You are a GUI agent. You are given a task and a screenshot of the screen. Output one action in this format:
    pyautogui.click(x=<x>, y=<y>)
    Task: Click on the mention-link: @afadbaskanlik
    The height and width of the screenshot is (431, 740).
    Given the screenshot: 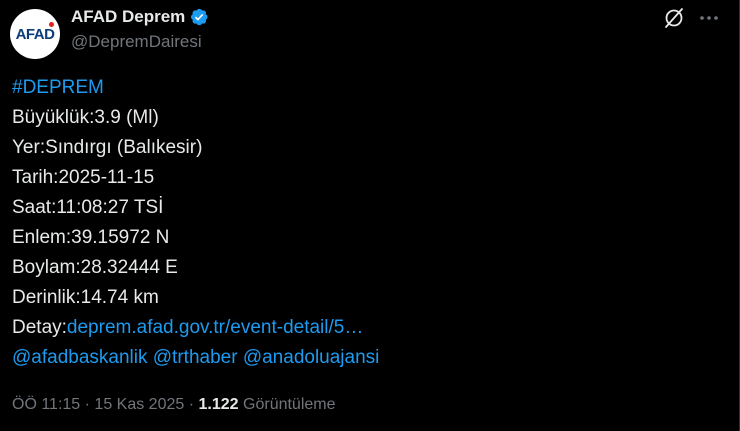 What is the action you would take?
    pyautogui.click(x=79, y=357)
    